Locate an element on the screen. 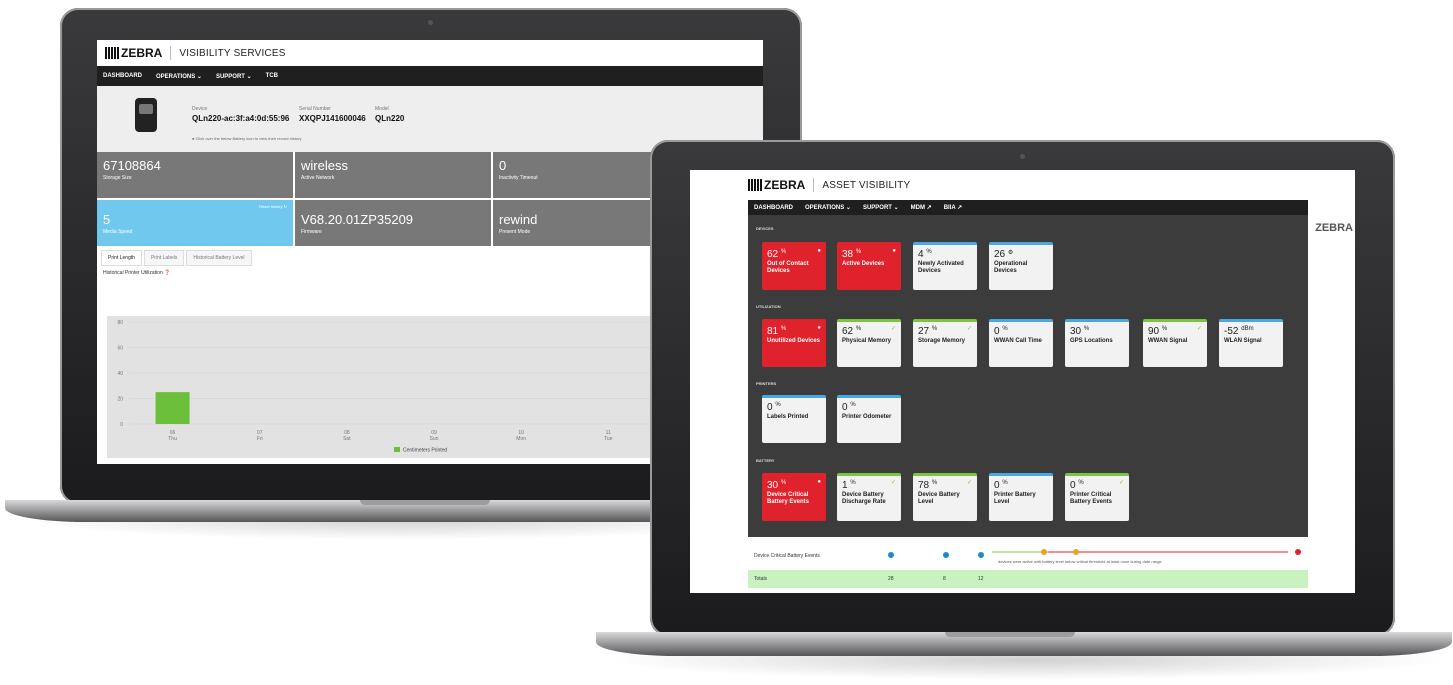 The width and height of the screenshot is (1453, 685). totals-row: Totals 28 8 12 is located at coordinates (1028, 579).